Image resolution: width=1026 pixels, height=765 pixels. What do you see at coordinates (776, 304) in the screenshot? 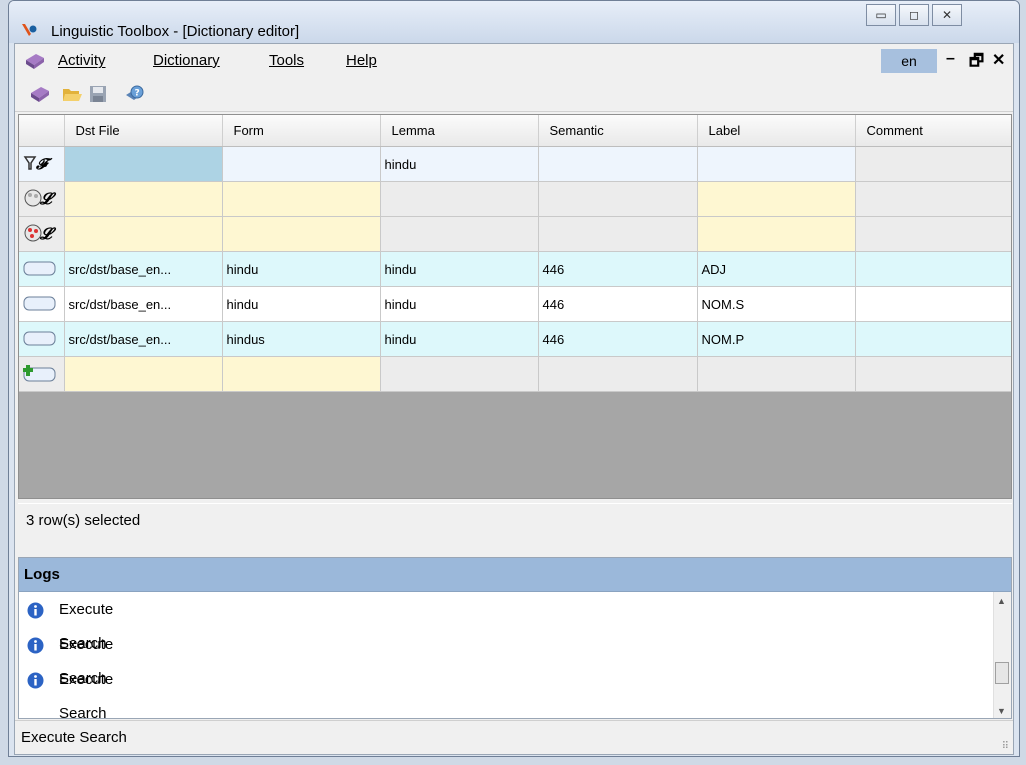
I see `cell-label: NOM.S` at bounding box center [776, 304].